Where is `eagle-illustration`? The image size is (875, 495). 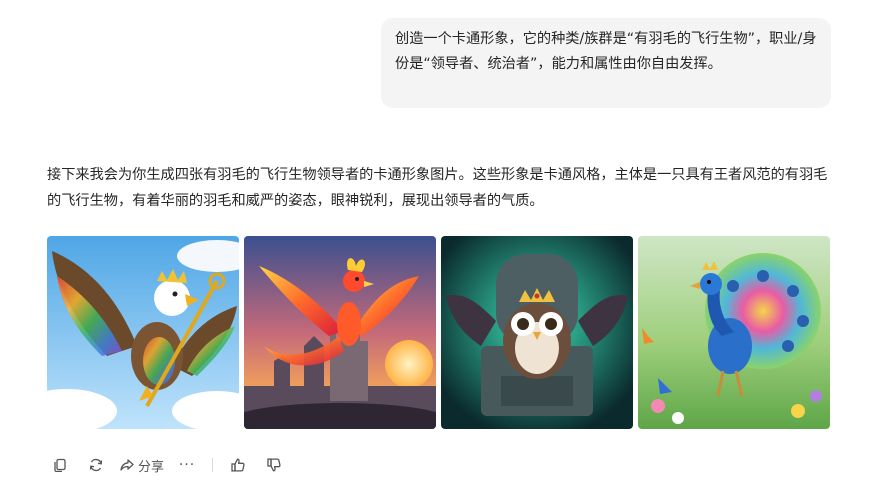
eagle-illustration is located at coordinates (143, 332).